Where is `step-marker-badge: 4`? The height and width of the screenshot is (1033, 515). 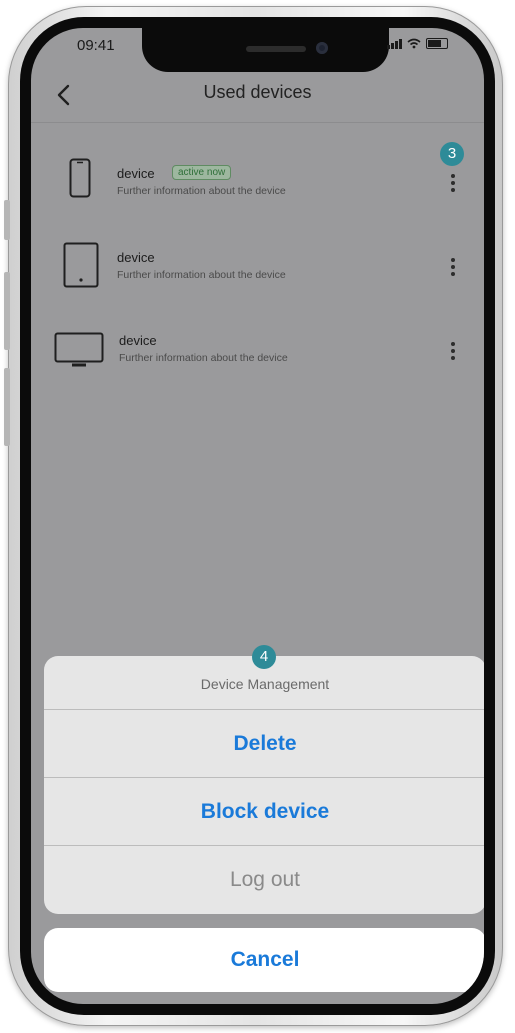 step-marker-badge: 4 is located at coordinates (264, 657).